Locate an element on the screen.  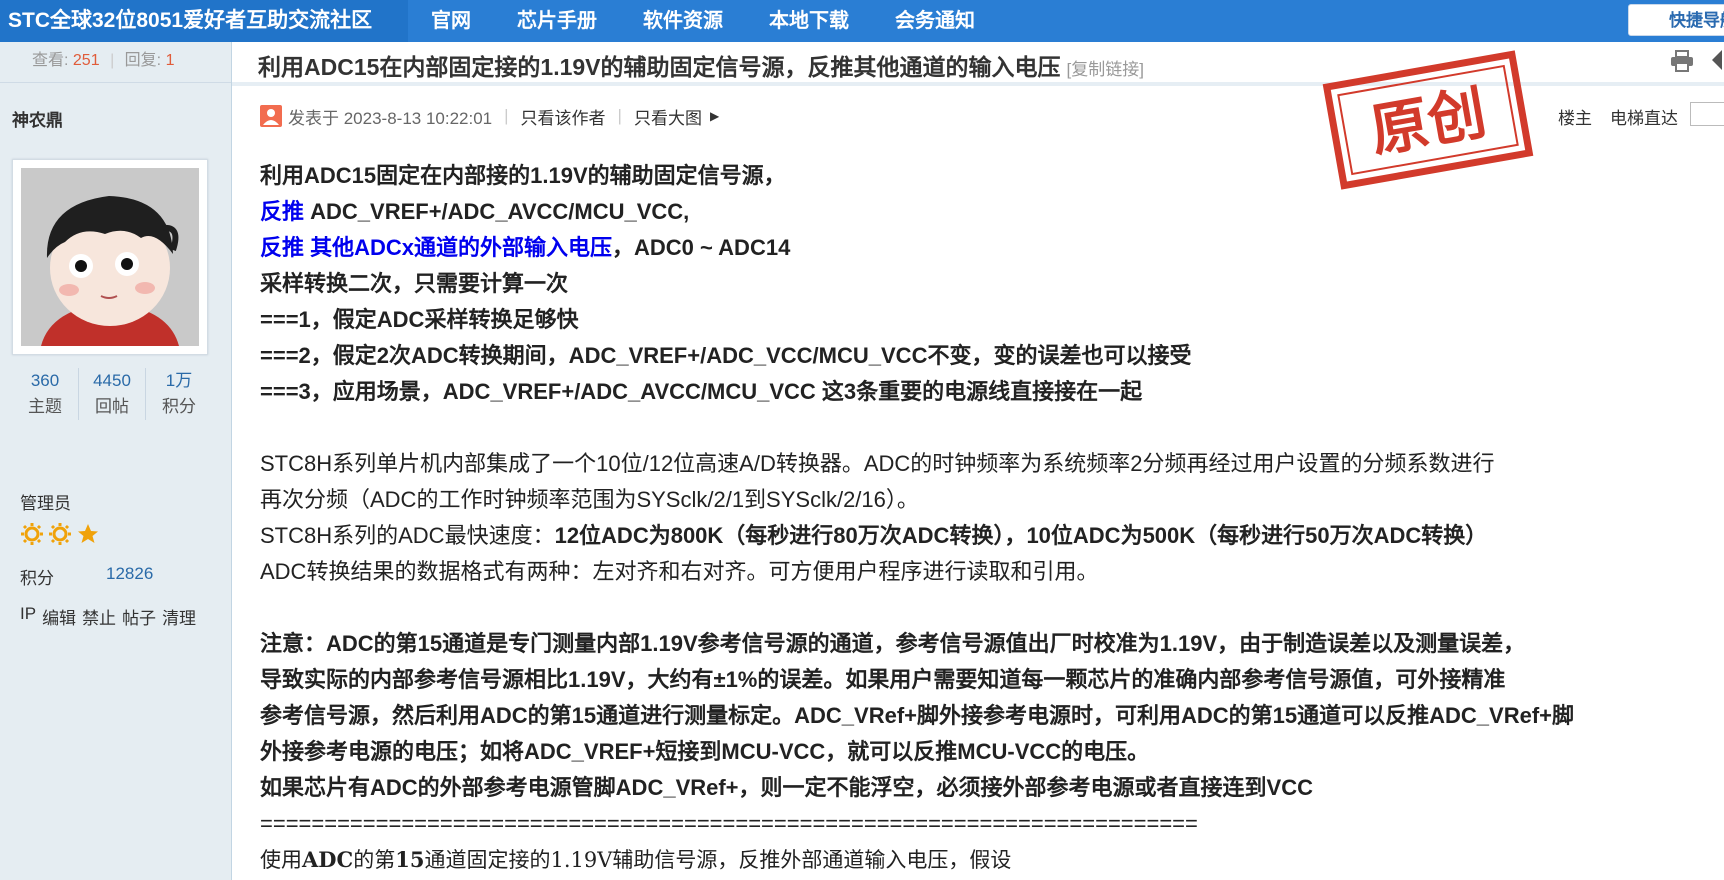
count-label: 主题 is located at coordinates (45, 406).